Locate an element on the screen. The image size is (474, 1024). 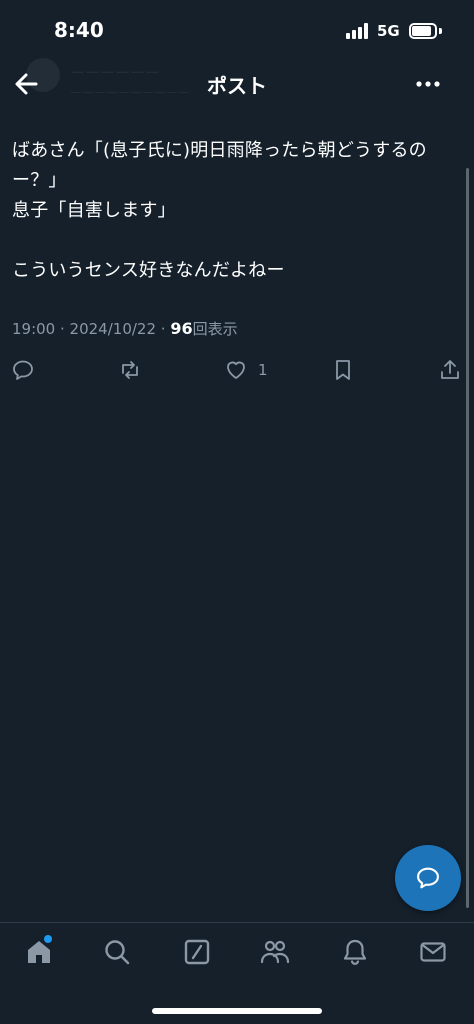
action-bar: 1 is located at coordinates (237, 370).